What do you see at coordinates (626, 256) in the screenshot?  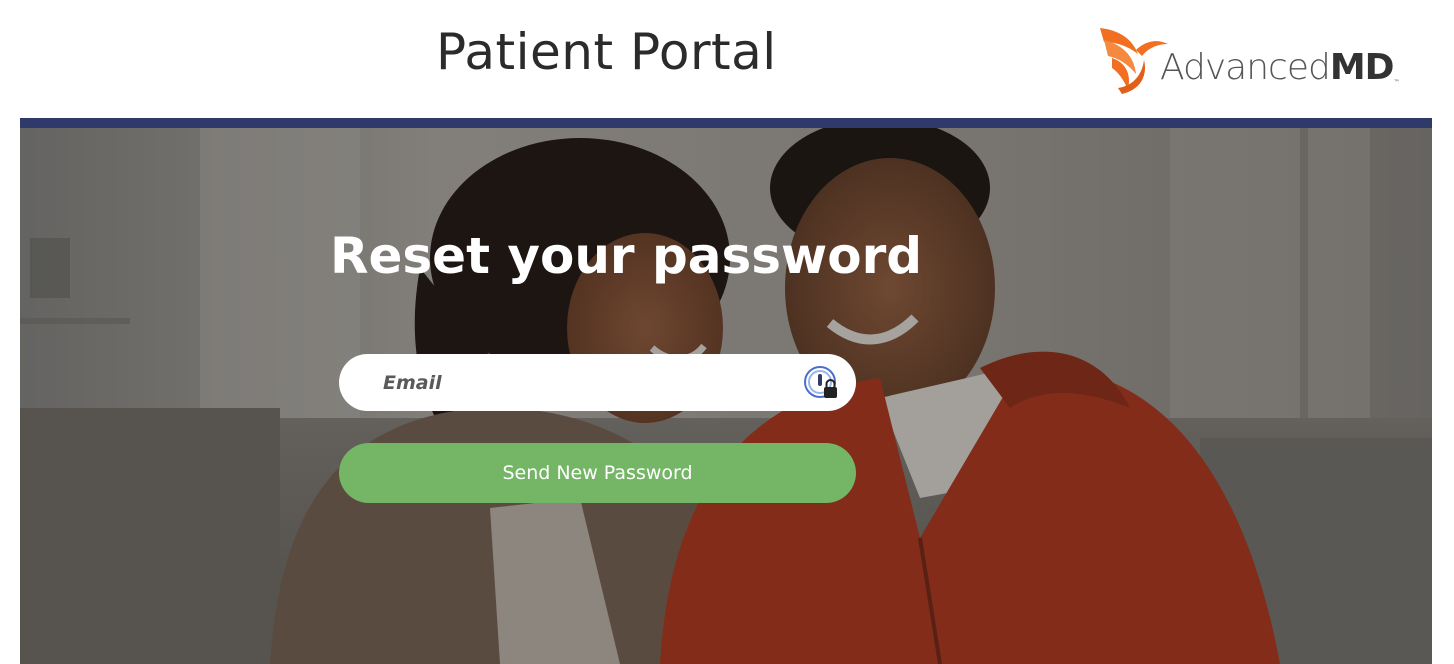 I see `reset-password-heading: Reset your password` at bounding box center [626, 256].